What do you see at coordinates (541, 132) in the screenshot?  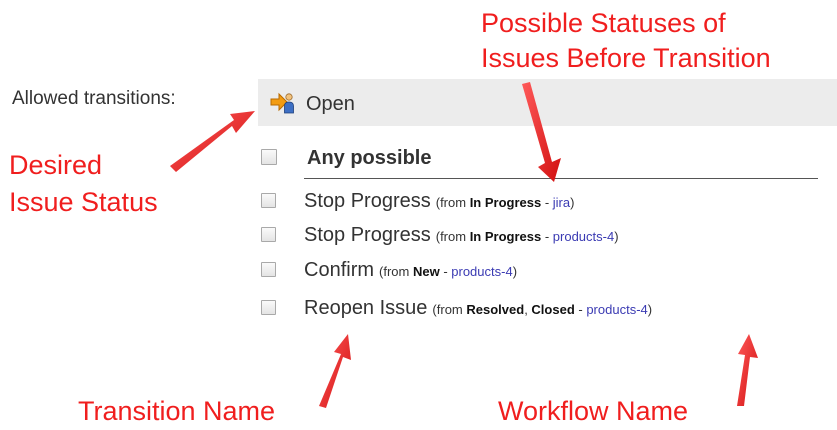 I see `statuses-arrow-icon` at bounding box center [541, 132].